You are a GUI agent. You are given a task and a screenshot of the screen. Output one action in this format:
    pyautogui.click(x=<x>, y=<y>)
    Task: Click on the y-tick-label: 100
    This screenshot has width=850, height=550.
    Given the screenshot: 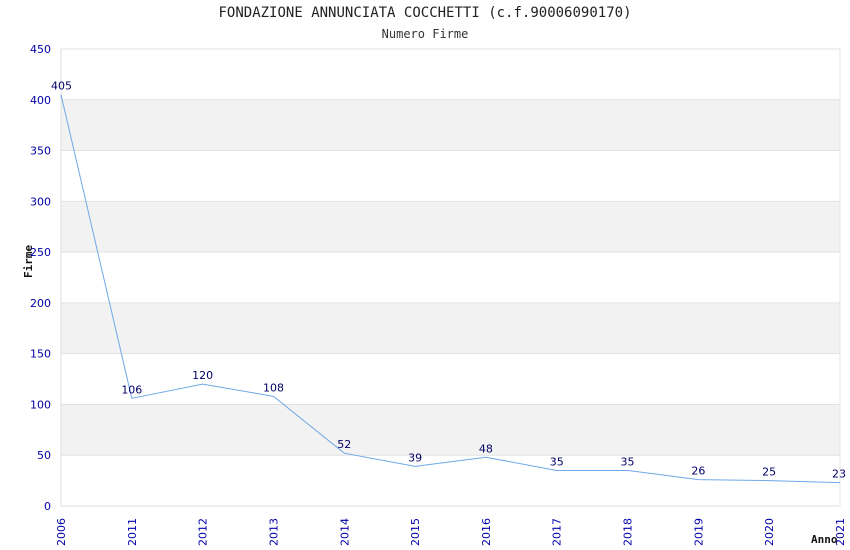 What is the action you would take?
    pyautogui.click(x=40, y=404)
    